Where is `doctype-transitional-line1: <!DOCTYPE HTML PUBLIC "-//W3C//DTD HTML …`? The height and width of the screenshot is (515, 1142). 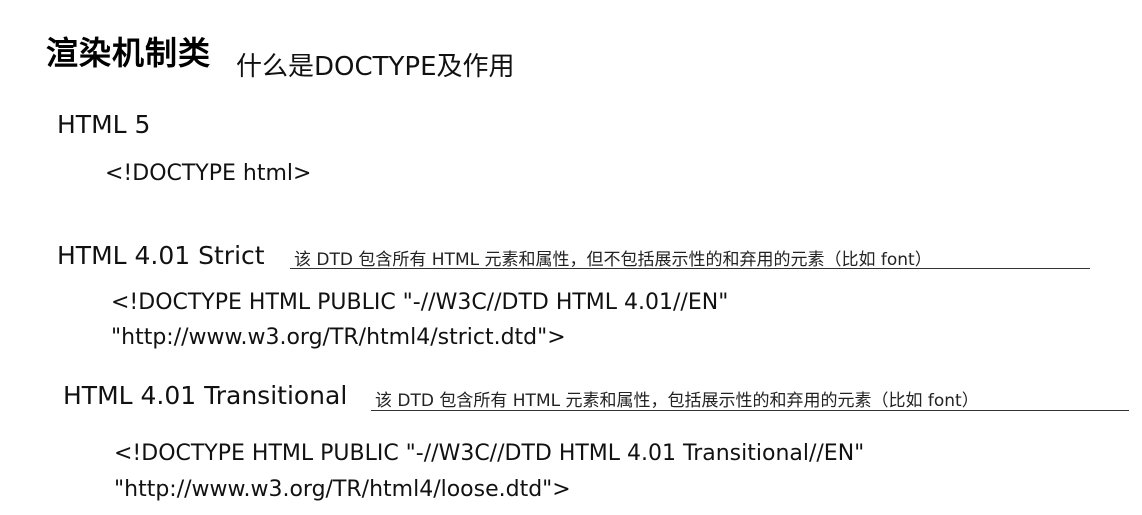
doctype-transitional-line1: <!DOCTYPE HTML PUBLIC "-//W3C//DTD HTML … is located at coordinates (489, 453).